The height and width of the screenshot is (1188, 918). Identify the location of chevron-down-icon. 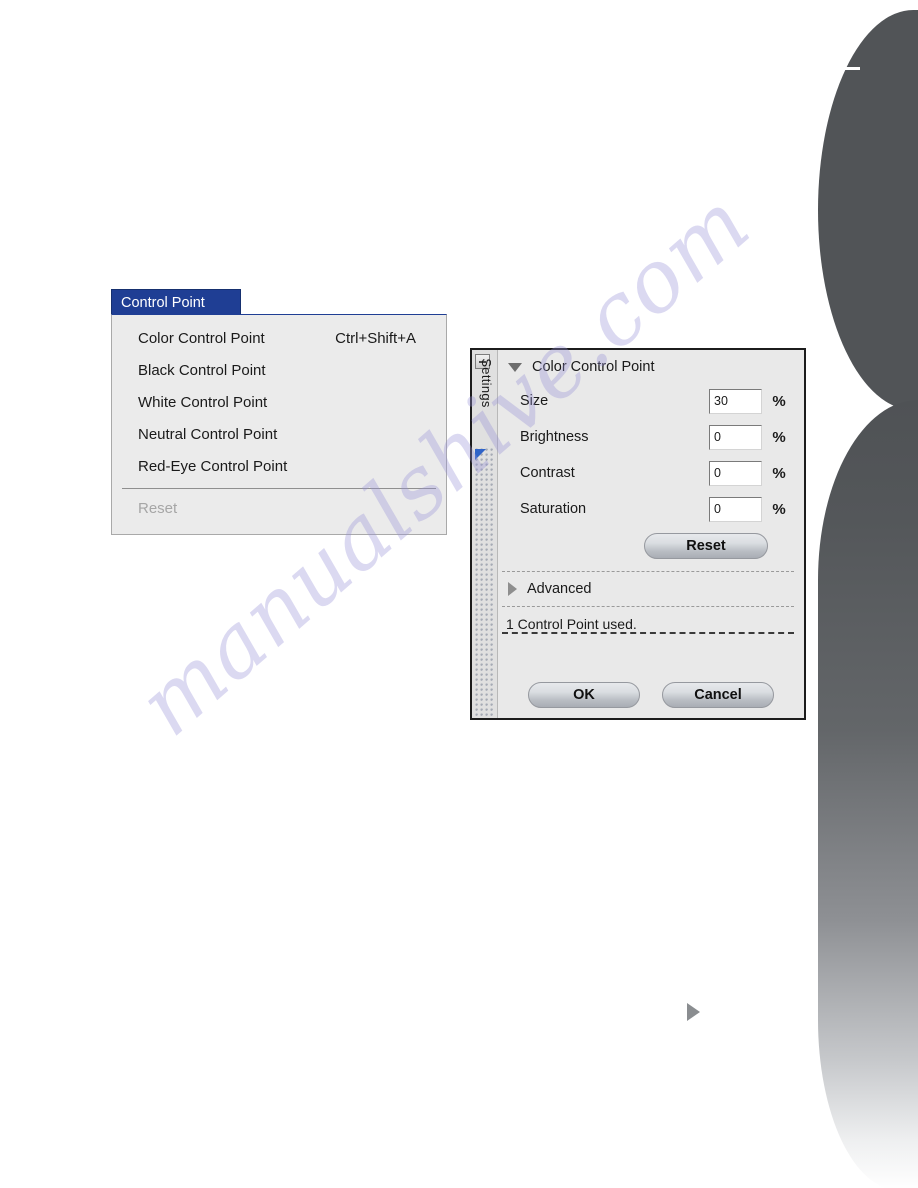
(515, 367).